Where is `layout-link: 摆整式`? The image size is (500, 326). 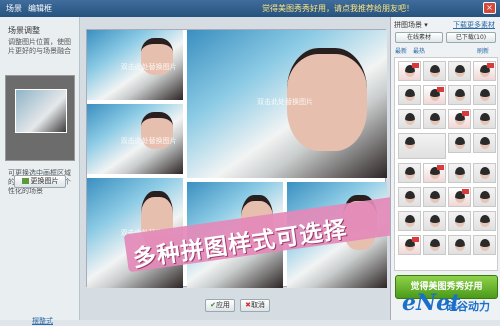 layout-link: 摆整式 is located at coordinates (42, 321).